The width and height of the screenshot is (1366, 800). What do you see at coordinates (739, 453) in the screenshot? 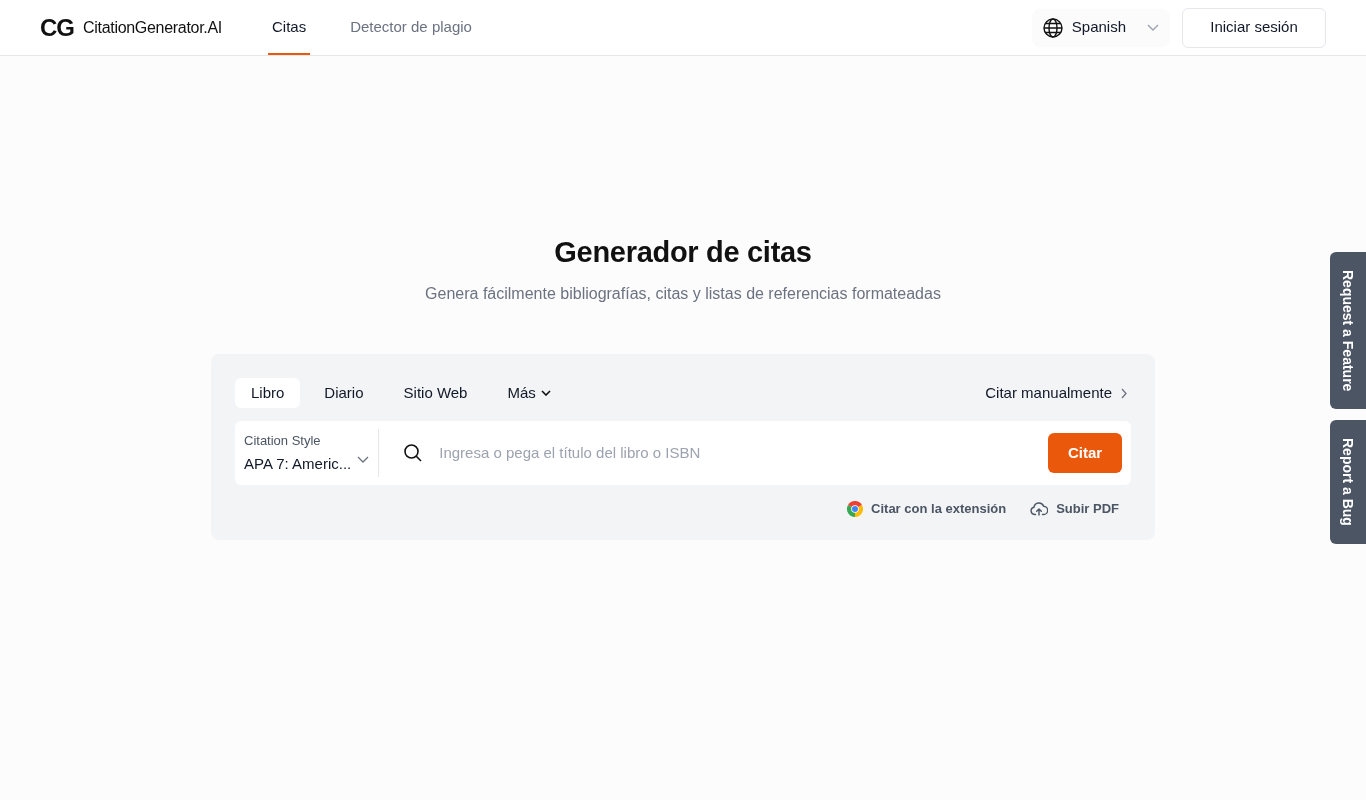
I see `search-field: Ingresa o pega el título del libro o ISBN` at bounding box center [739, 453].